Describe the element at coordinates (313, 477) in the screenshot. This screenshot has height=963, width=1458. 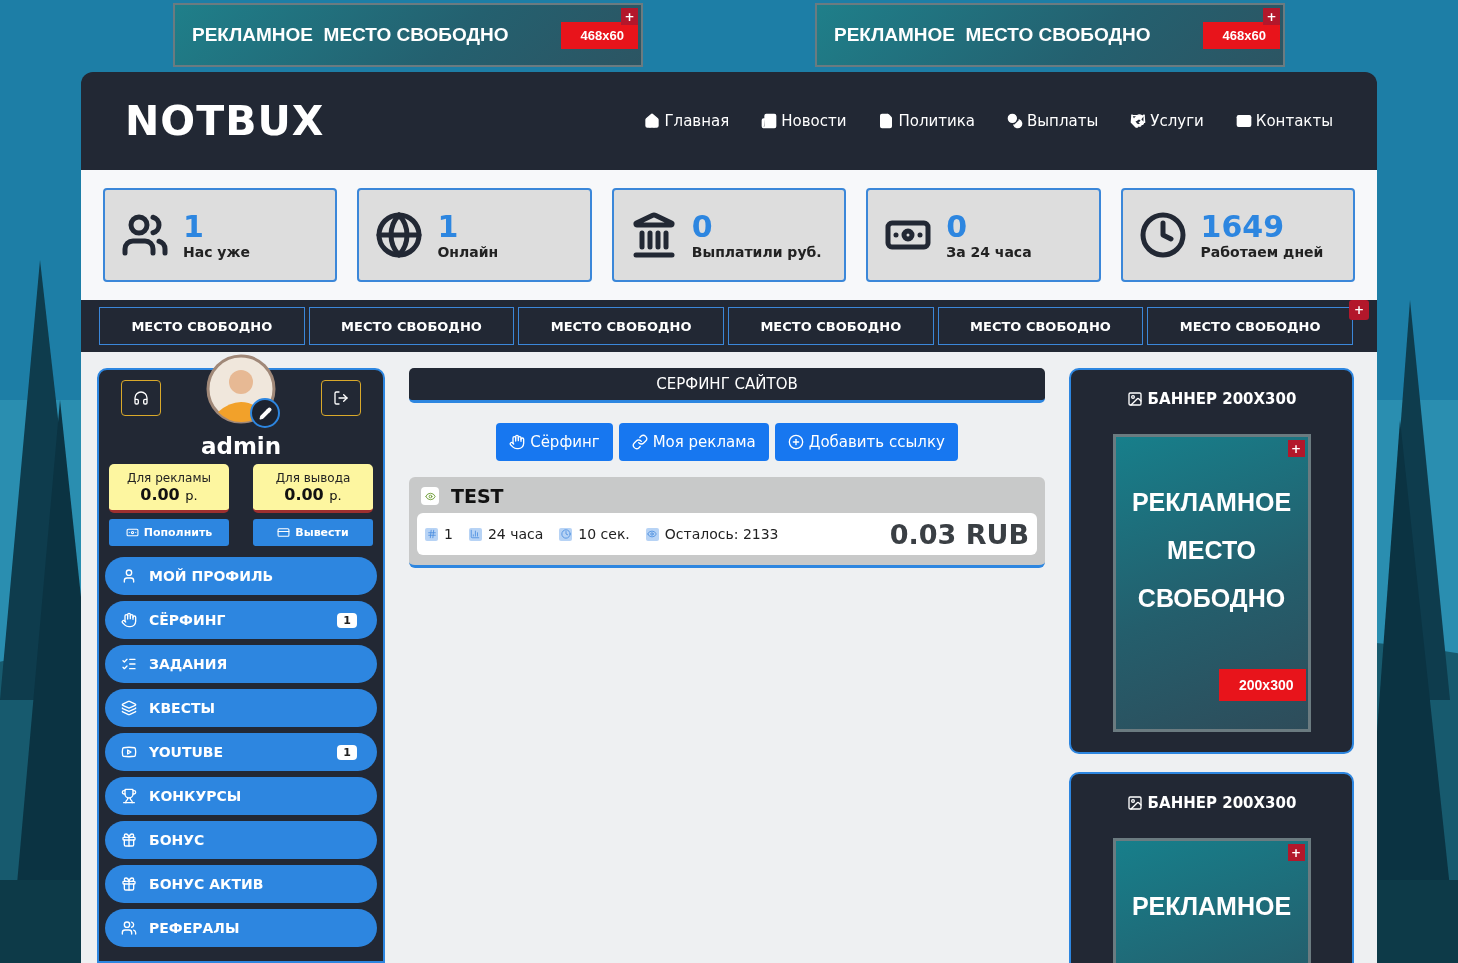
I see `balance-label: Для вывода` at that location.